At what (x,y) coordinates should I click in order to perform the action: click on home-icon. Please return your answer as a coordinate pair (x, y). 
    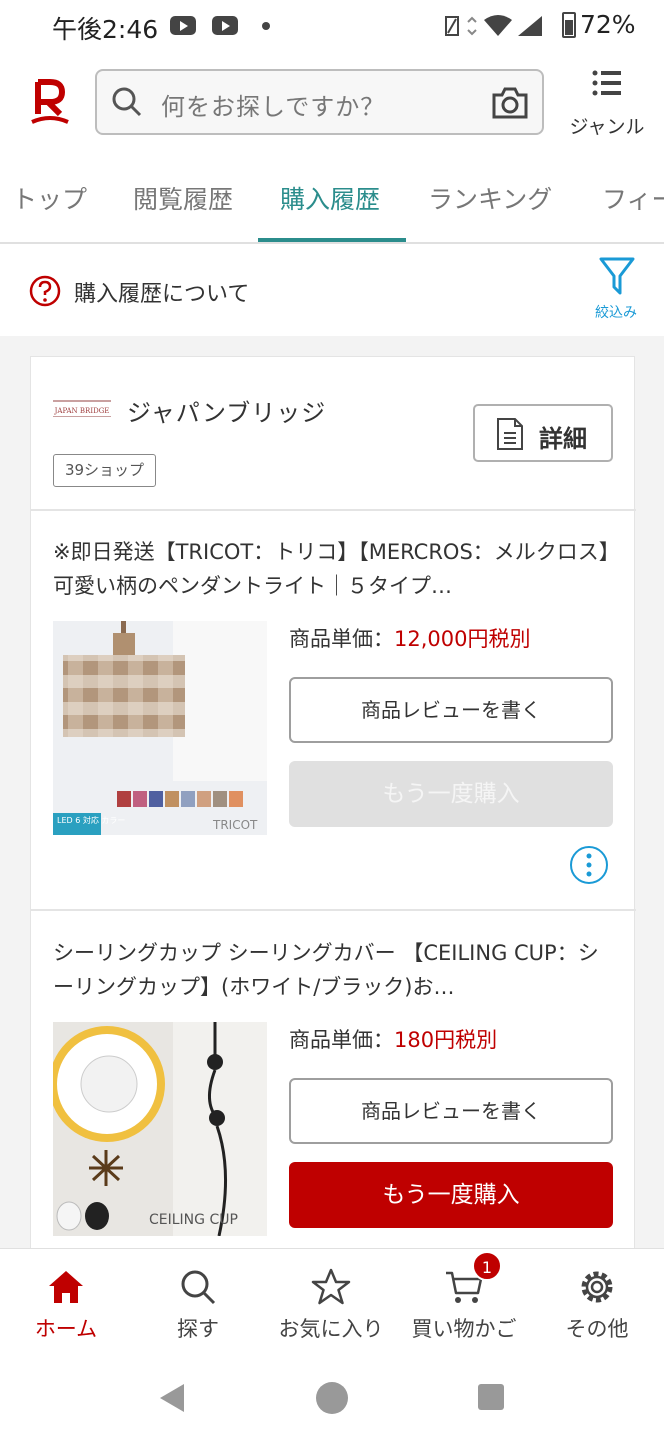
    Looking at the image, I should click on (66, 1287).